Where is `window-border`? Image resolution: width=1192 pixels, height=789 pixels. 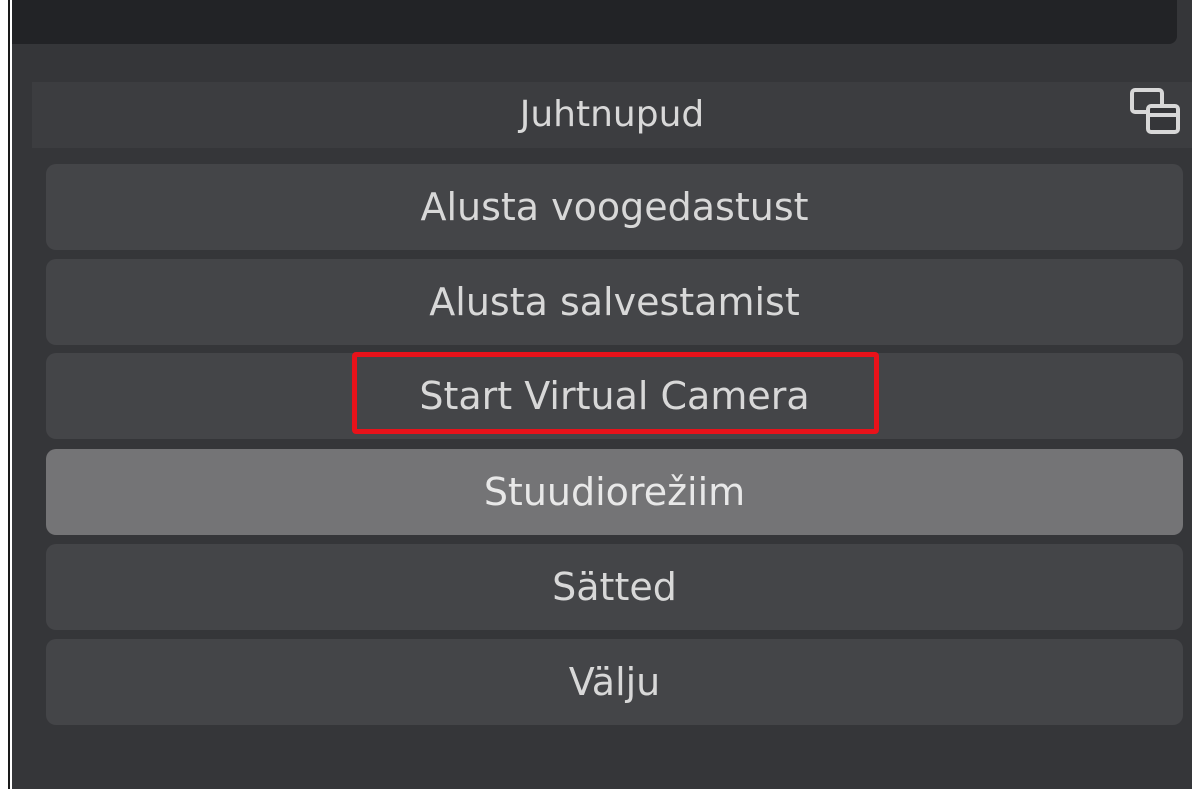 window-border is located at coordinates (9, 394).